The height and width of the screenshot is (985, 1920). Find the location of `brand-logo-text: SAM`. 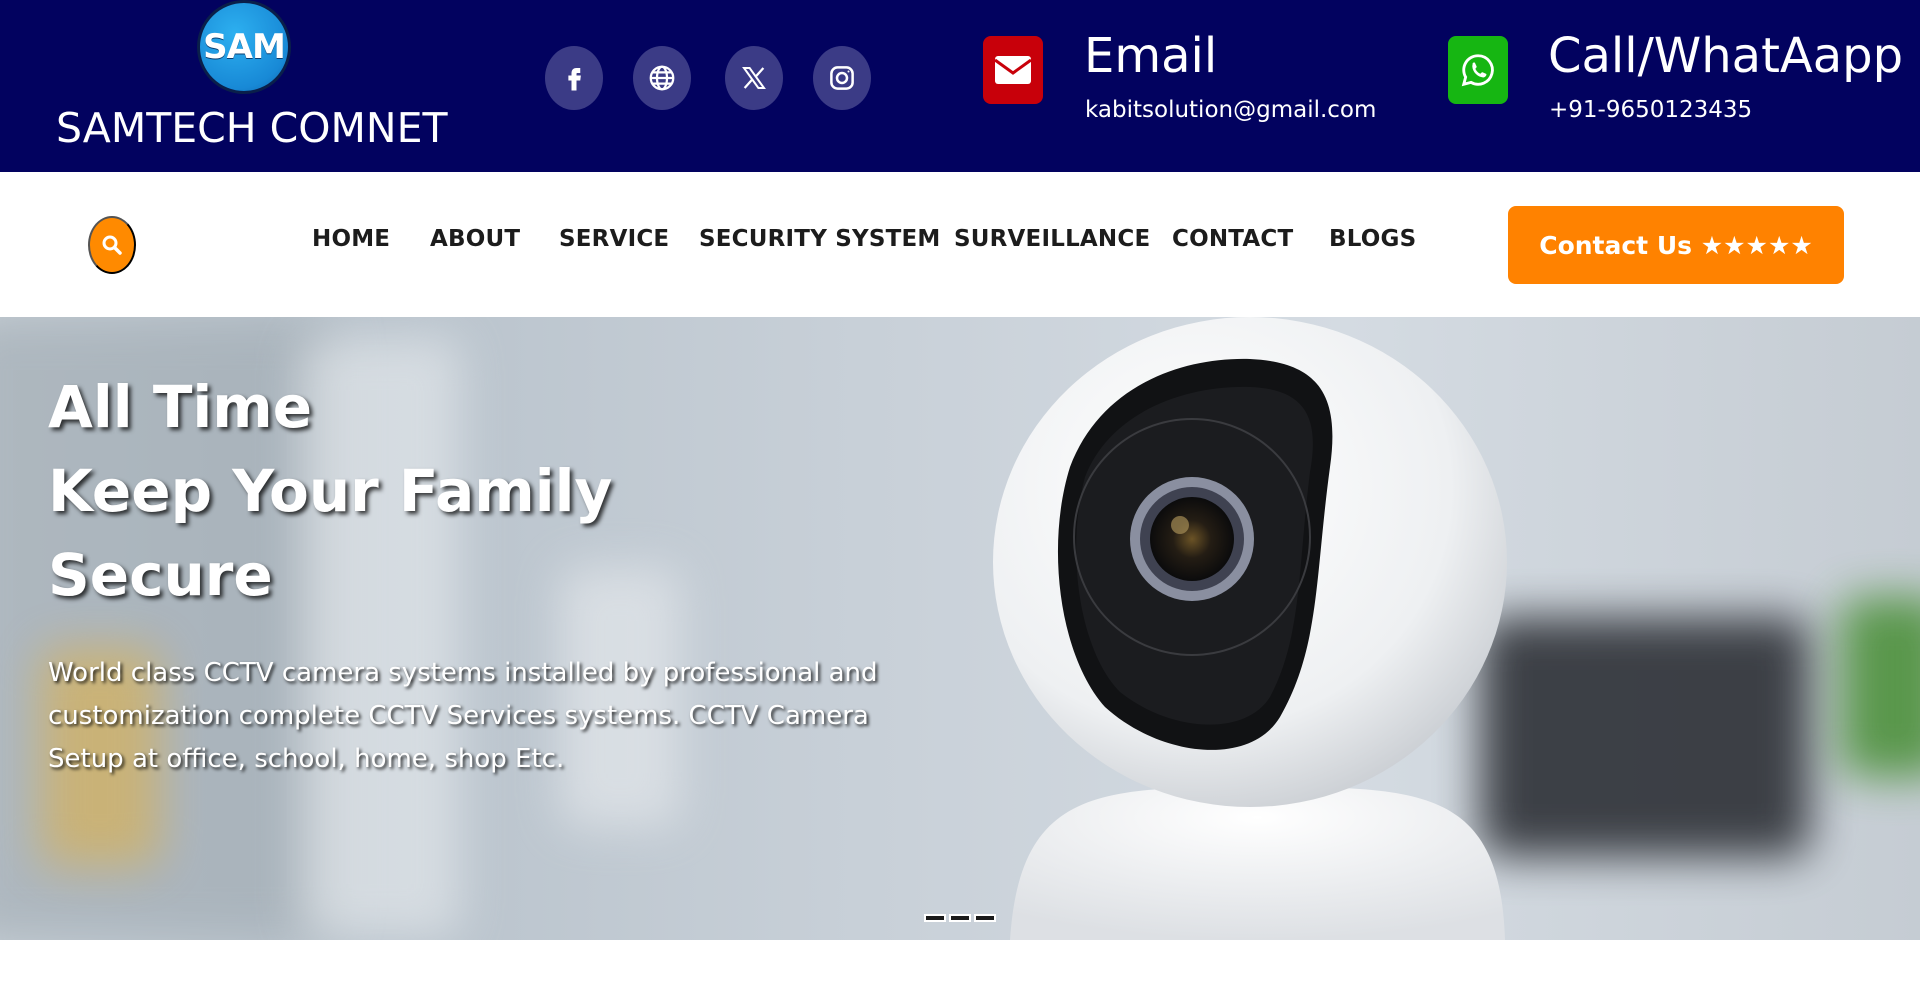

brand-logo-text: SAM is located at coordinates (244, 47).